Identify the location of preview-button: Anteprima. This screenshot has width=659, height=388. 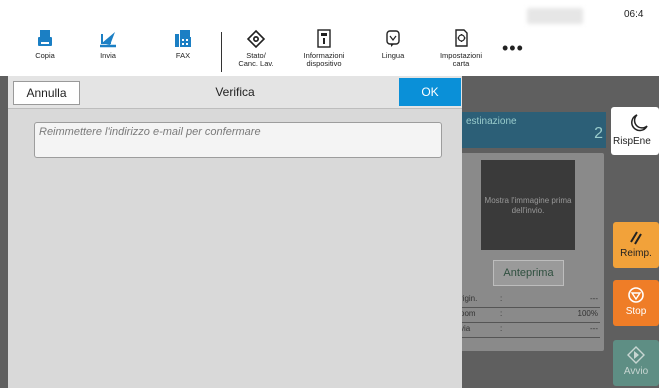
(528, 273).